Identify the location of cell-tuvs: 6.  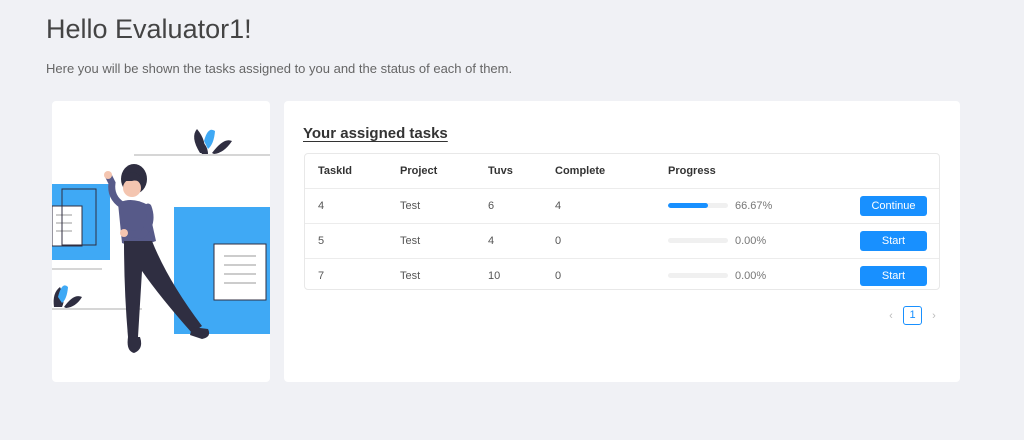
(508, 206).